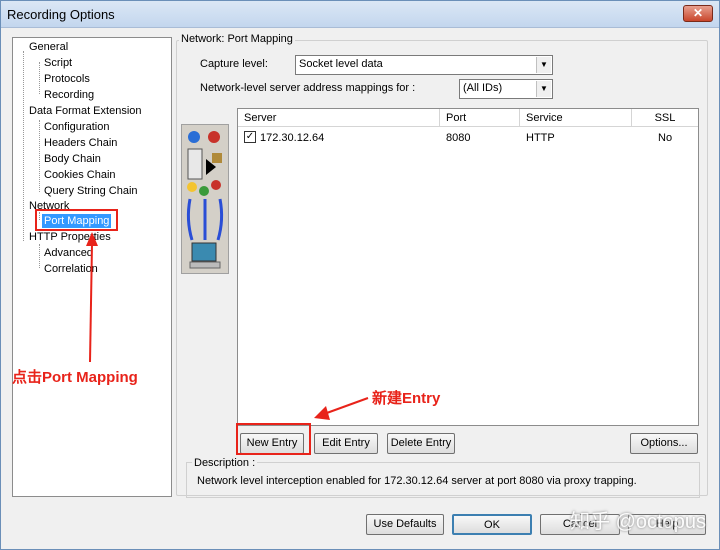  Describe the element at coordinates (75, 377) in the screenshot. I see `annotation-click-port-mapping: 点击Port Mapping` at that location.